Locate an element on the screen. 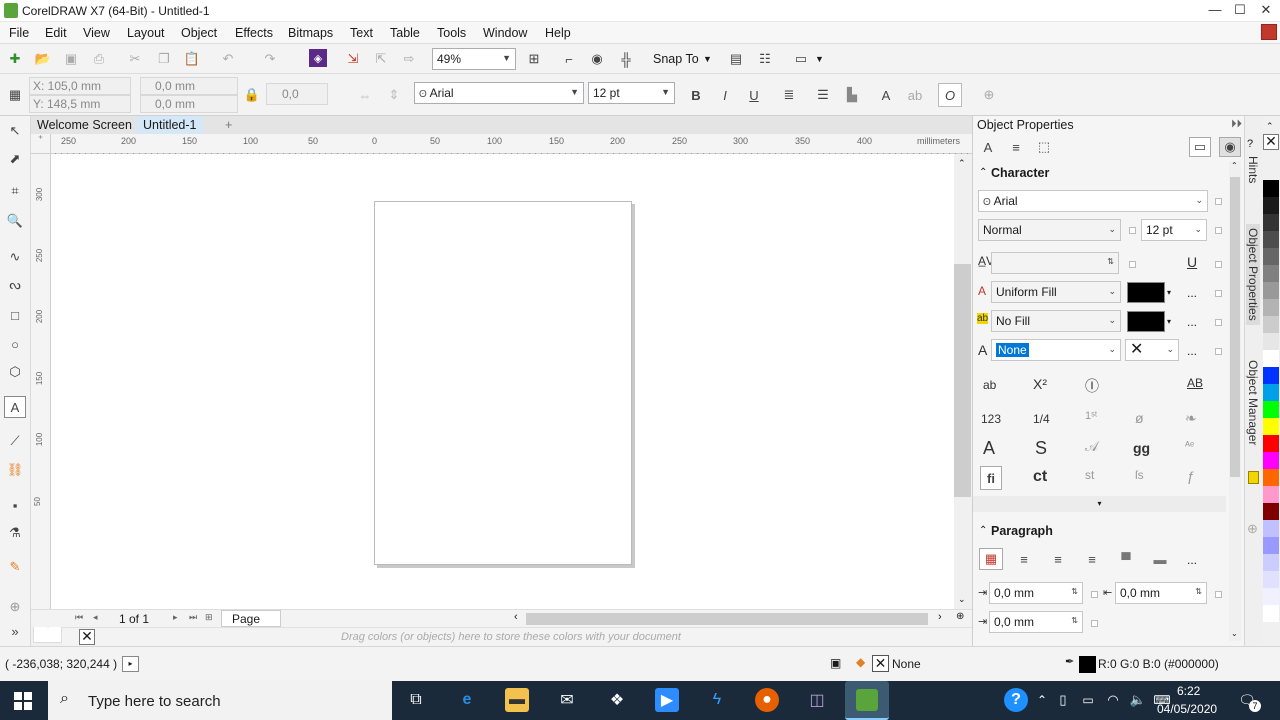 This screenshot has width=1280, height=720. transparency-tool-icon: ⚗ is located at coordinates (15, 533).